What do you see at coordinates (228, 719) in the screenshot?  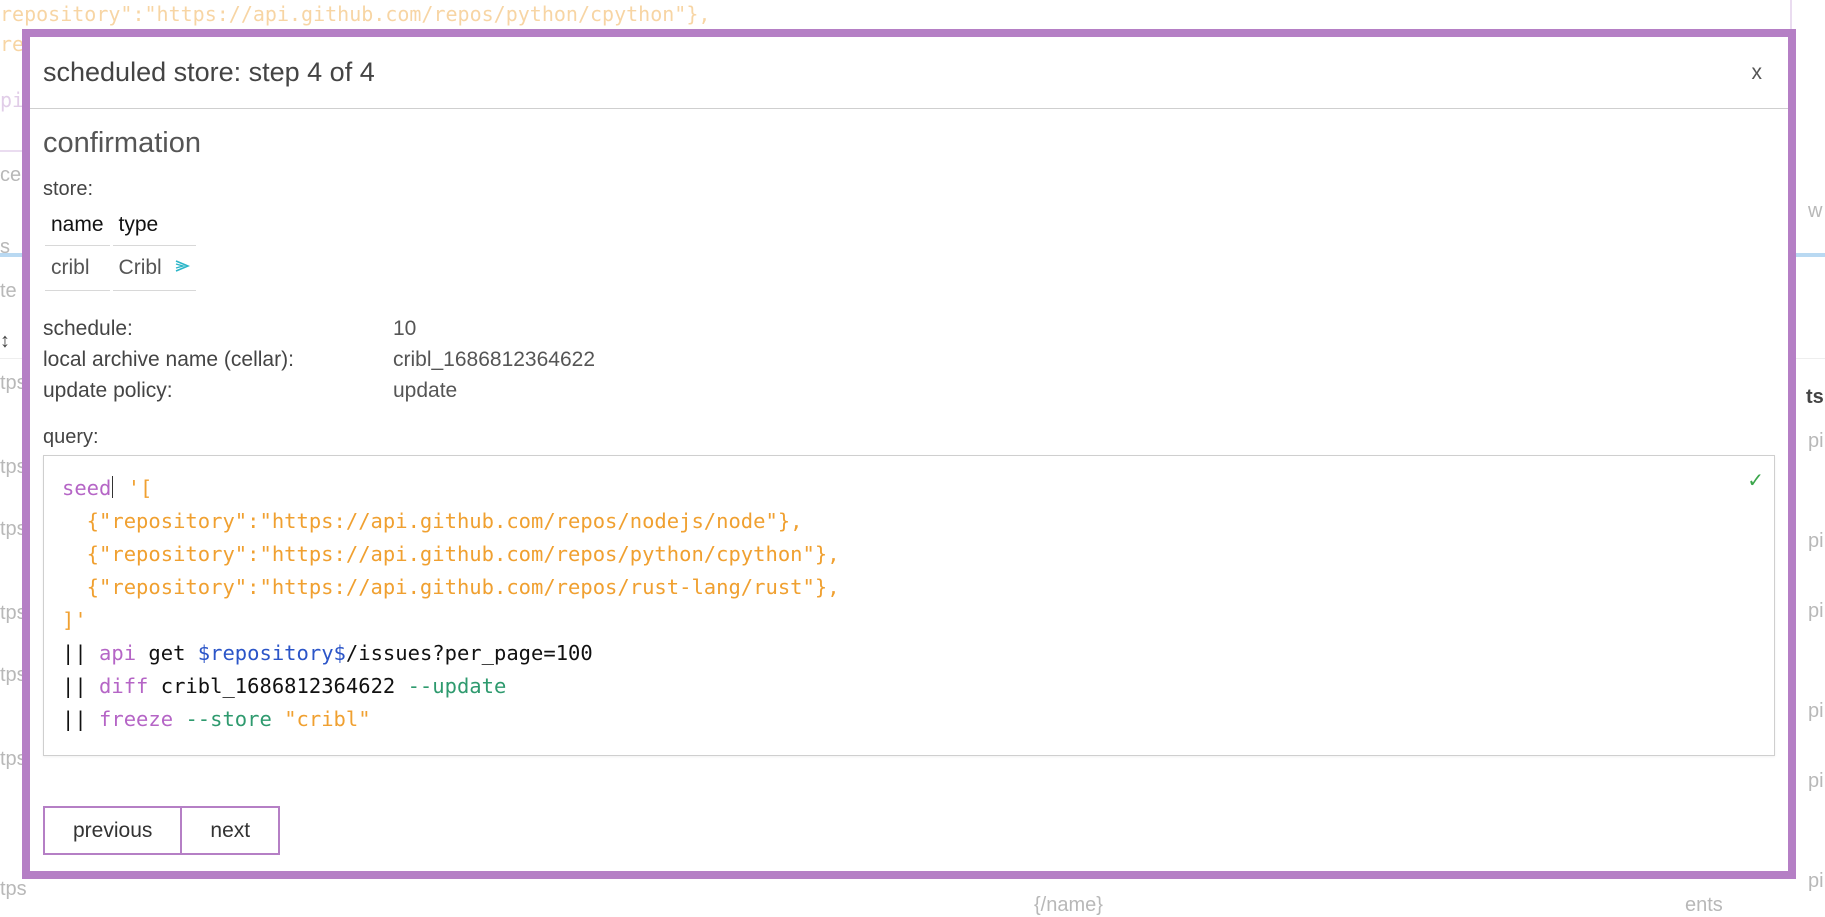 I see `code-flag: --store` at bounding box center [228, 719].